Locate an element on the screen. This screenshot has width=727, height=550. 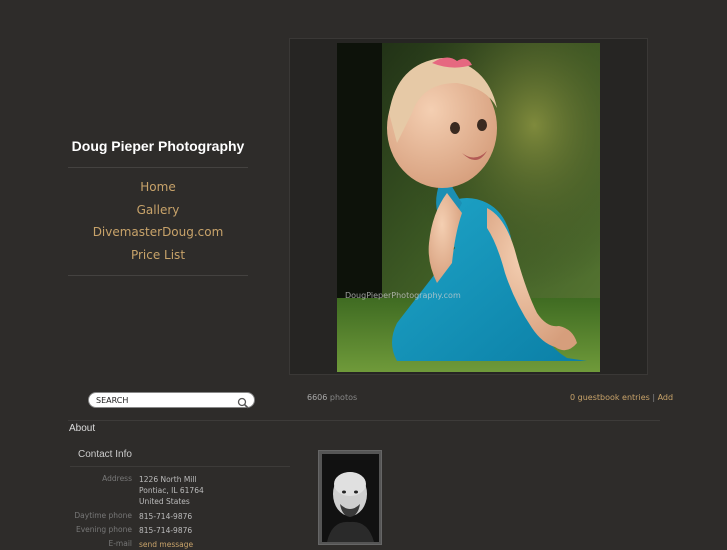
site-title: Doug Pieper Photography is located at coordinates (158, 146).